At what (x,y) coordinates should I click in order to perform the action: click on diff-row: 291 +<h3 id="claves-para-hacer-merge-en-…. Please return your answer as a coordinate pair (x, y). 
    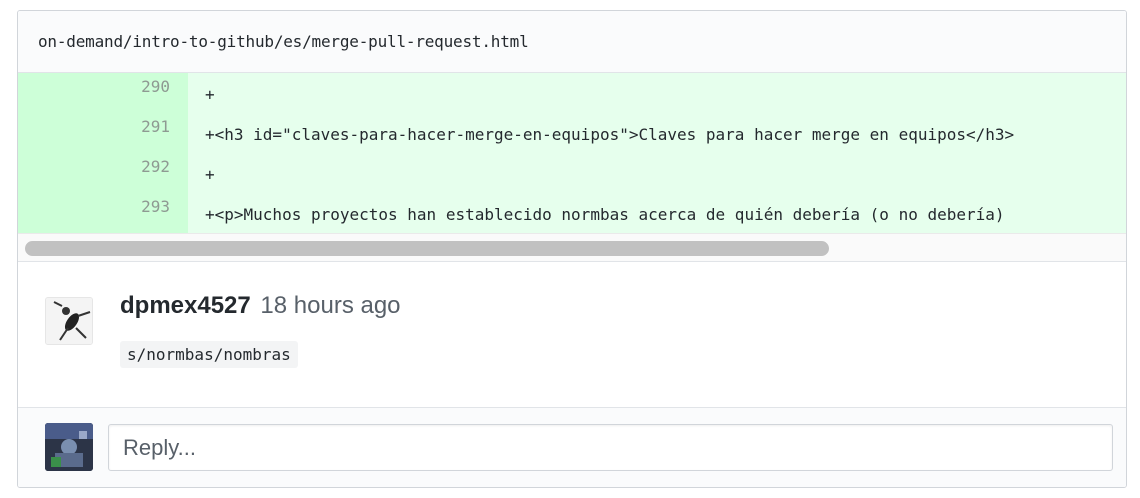
    Looking at the image, I should click on (572, 133).